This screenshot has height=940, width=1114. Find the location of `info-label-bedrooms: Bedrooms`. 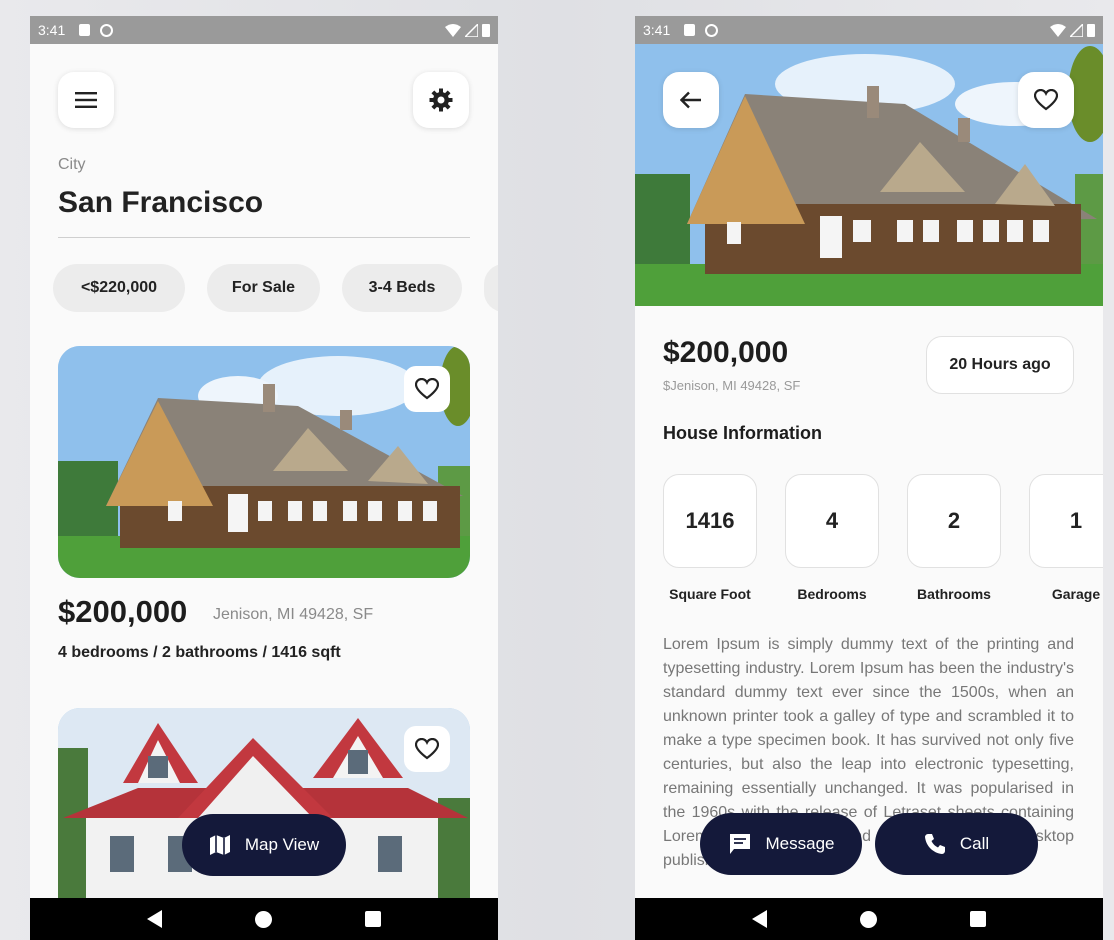

info-label-bedrooms: Bedrooms is located at coordinates (832, 594).